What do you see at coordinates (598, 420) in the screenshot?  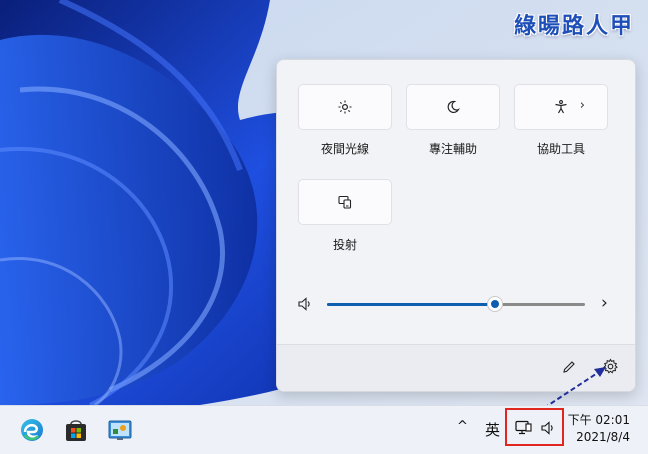 I see `clock-time: 下午 02:01` at bounding box center [598, 420].